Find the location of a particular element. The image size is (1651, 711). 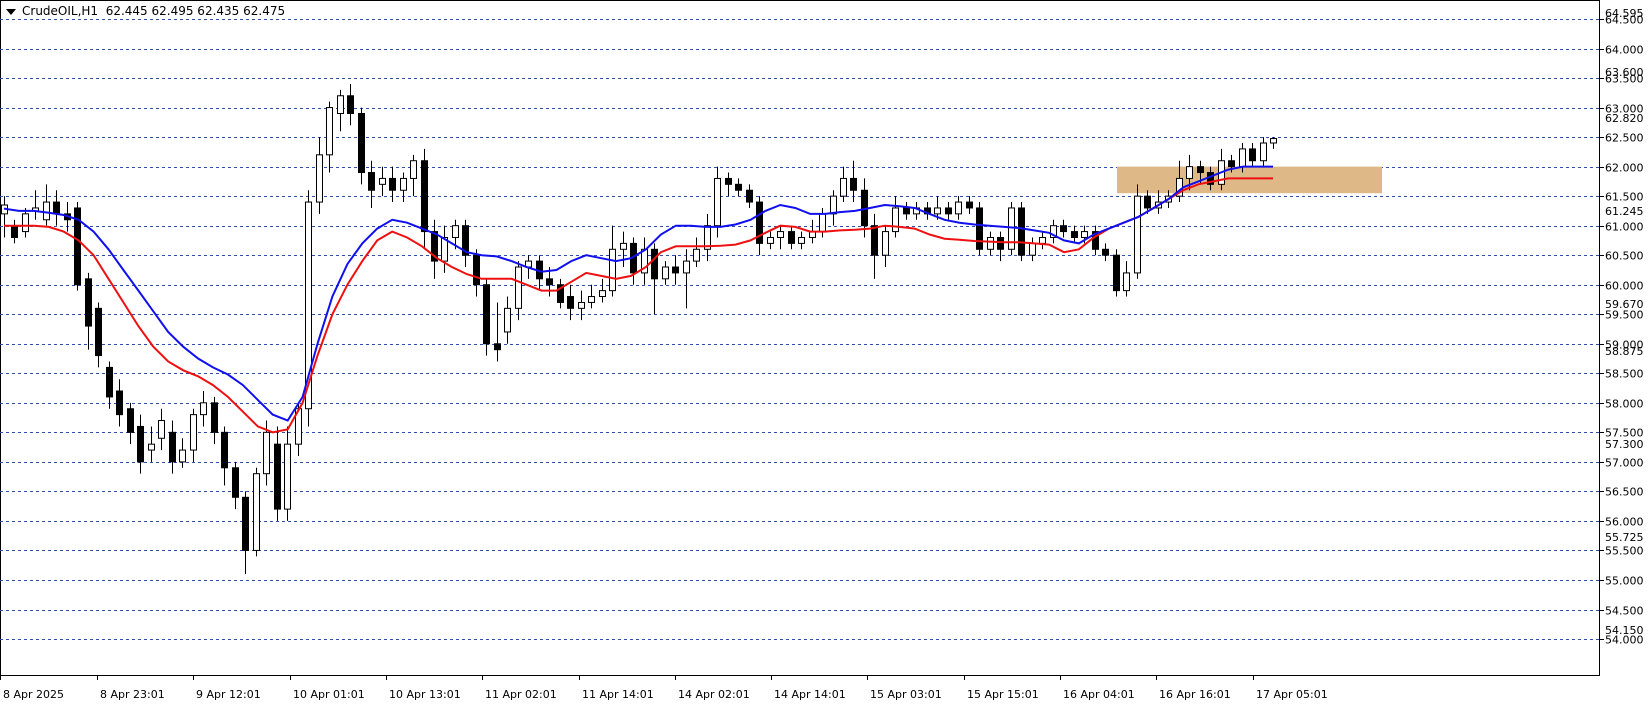

ohlc-readout: 62.445 62.495 62.435 62.475 is located at coordinates (195, 11).